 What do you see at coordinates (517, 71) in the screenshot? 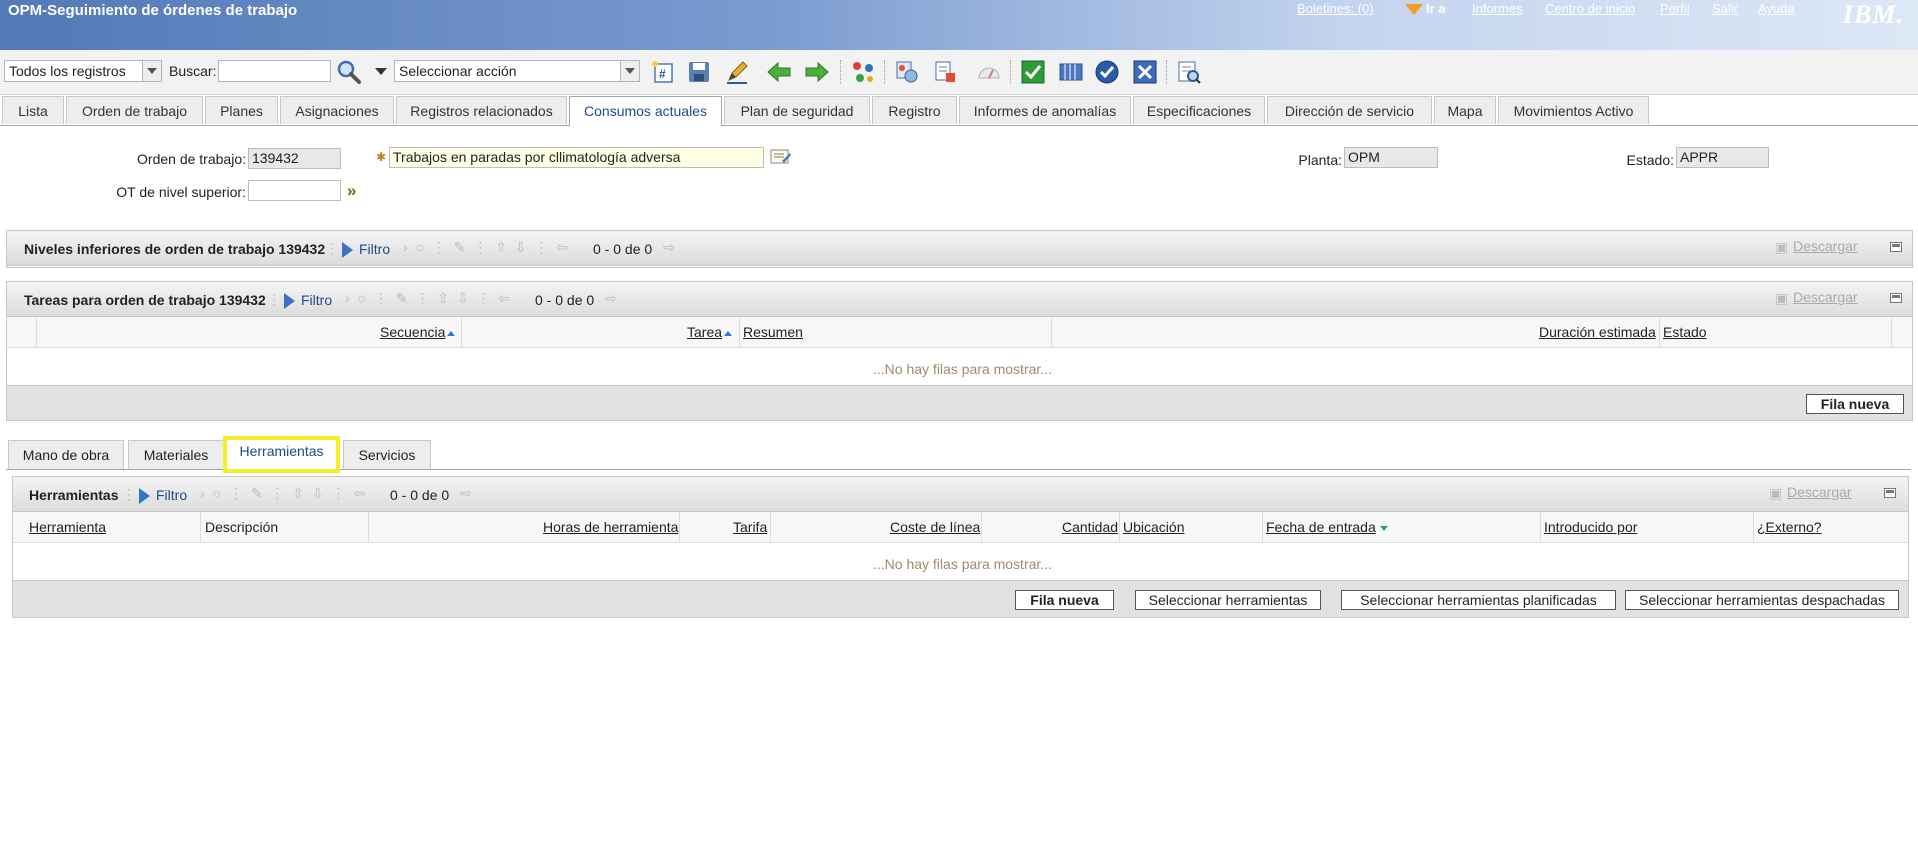
I see `action-select: Seleccionar acción` at bounding box center [517, 71].